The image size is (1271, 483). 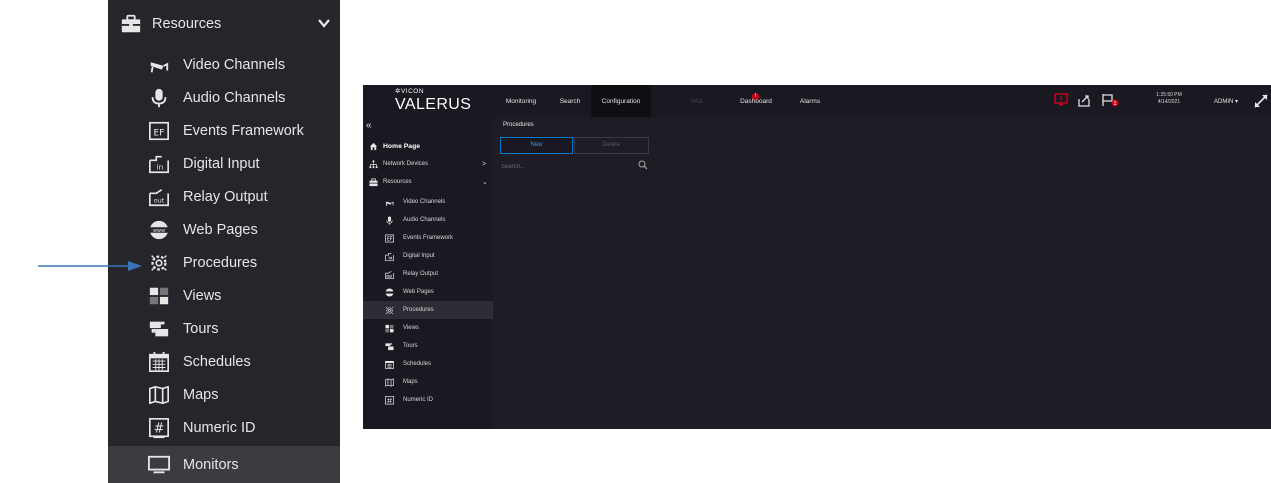 I want to click on zoom-item-digital-input: in Digital Input, so click(x=224, y=163).